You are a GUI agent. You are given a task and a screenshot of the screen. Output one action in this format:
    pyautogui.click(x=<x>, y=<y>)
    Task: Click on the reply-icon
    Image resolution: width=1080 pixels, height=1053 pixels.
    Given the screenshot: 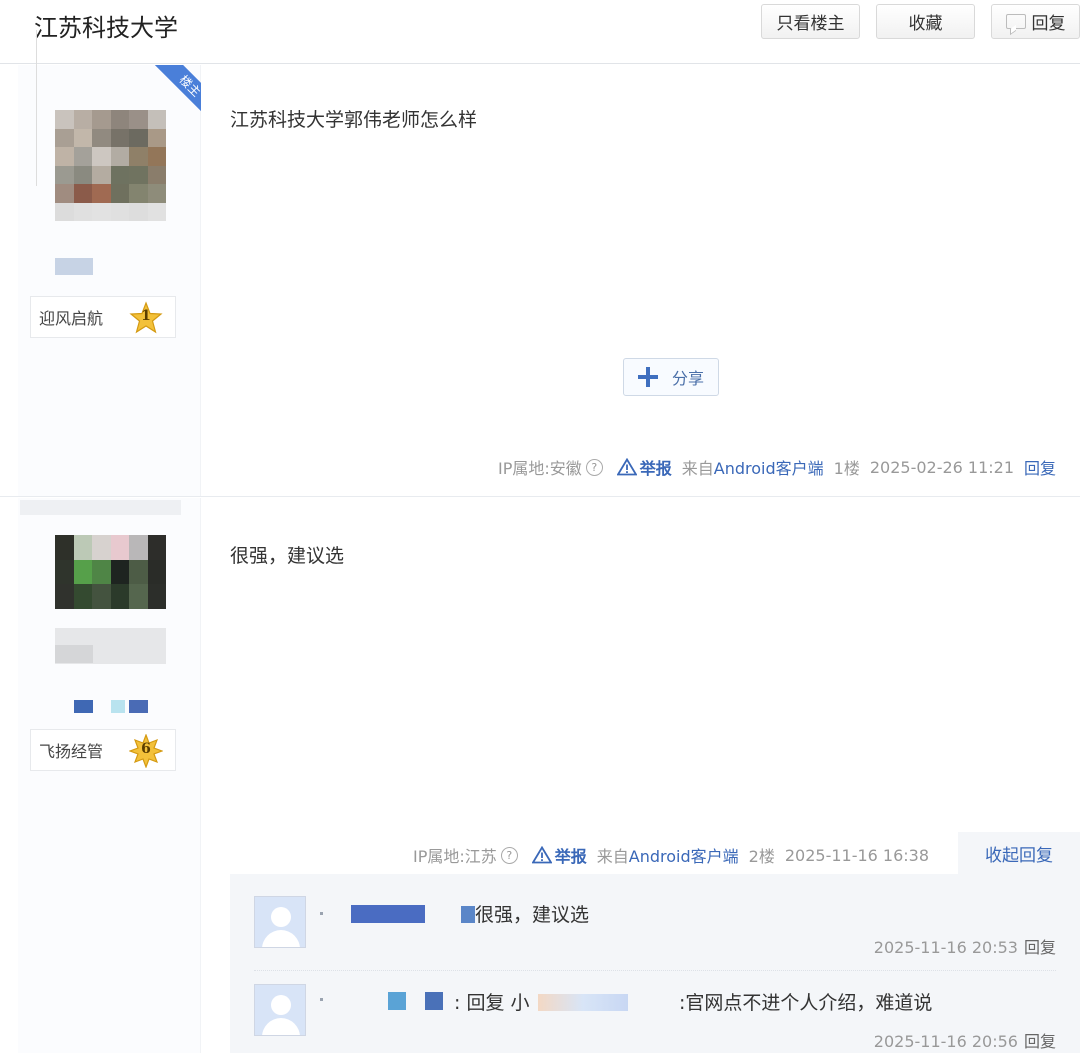 What is the action you would take?
    pyautogui.click(x=1015, y=21)
    